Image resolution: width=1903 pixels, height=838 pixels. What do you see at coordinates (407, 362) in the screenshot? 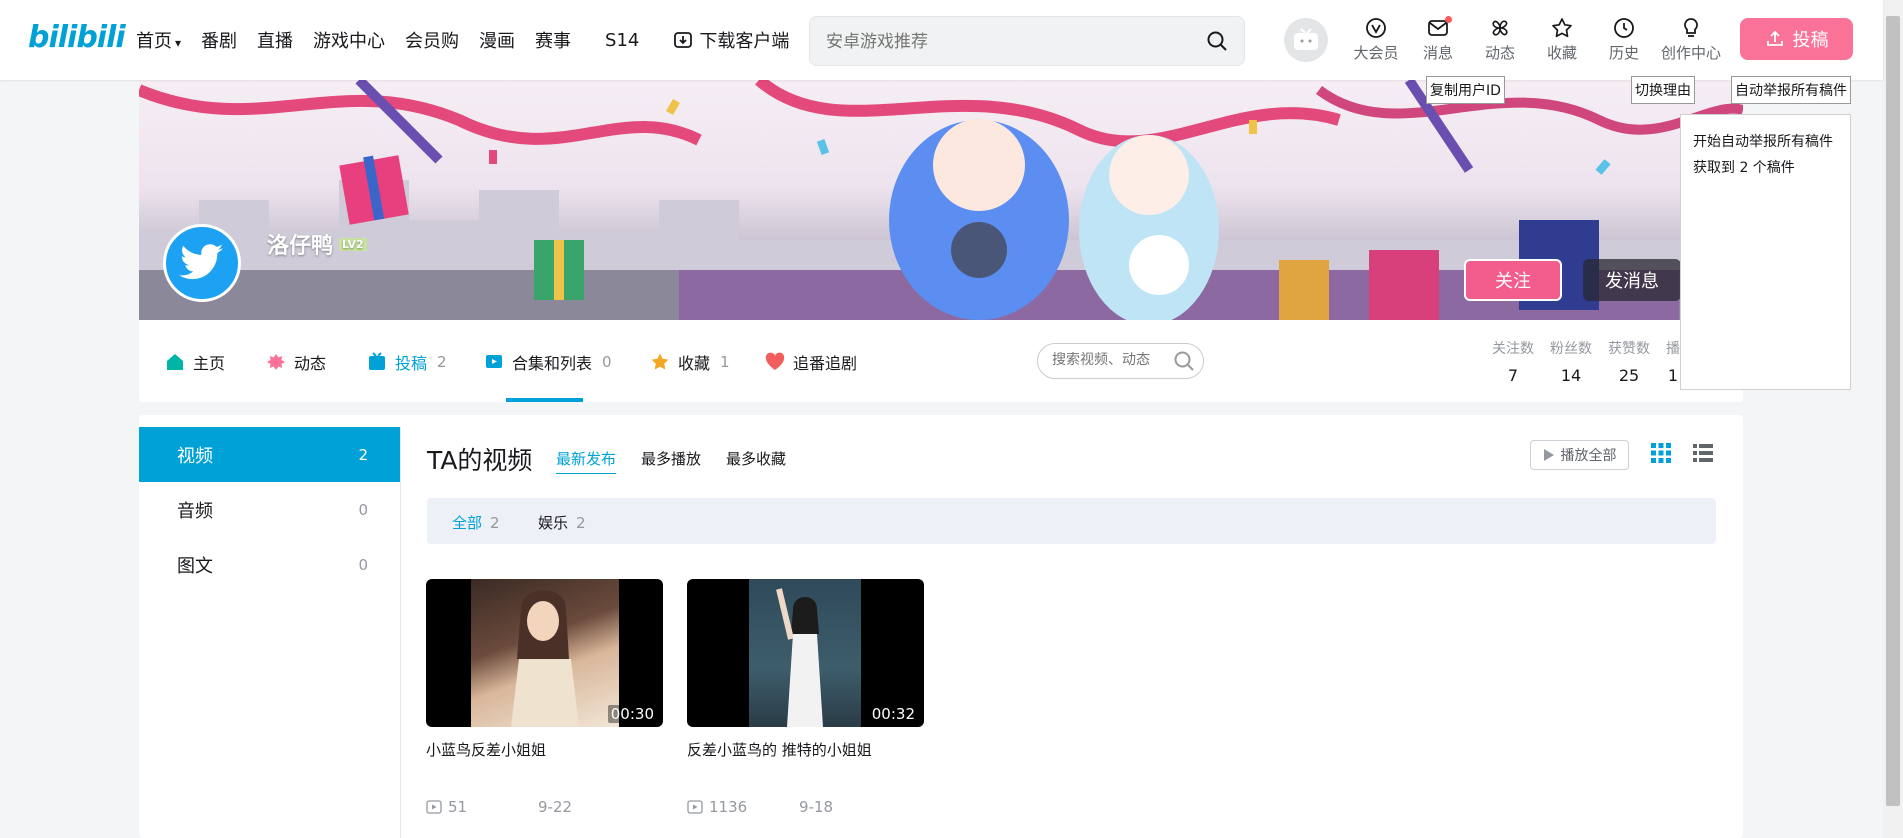
I see `tab-uploads: 投稿 2` at bounding box center [407, 362].